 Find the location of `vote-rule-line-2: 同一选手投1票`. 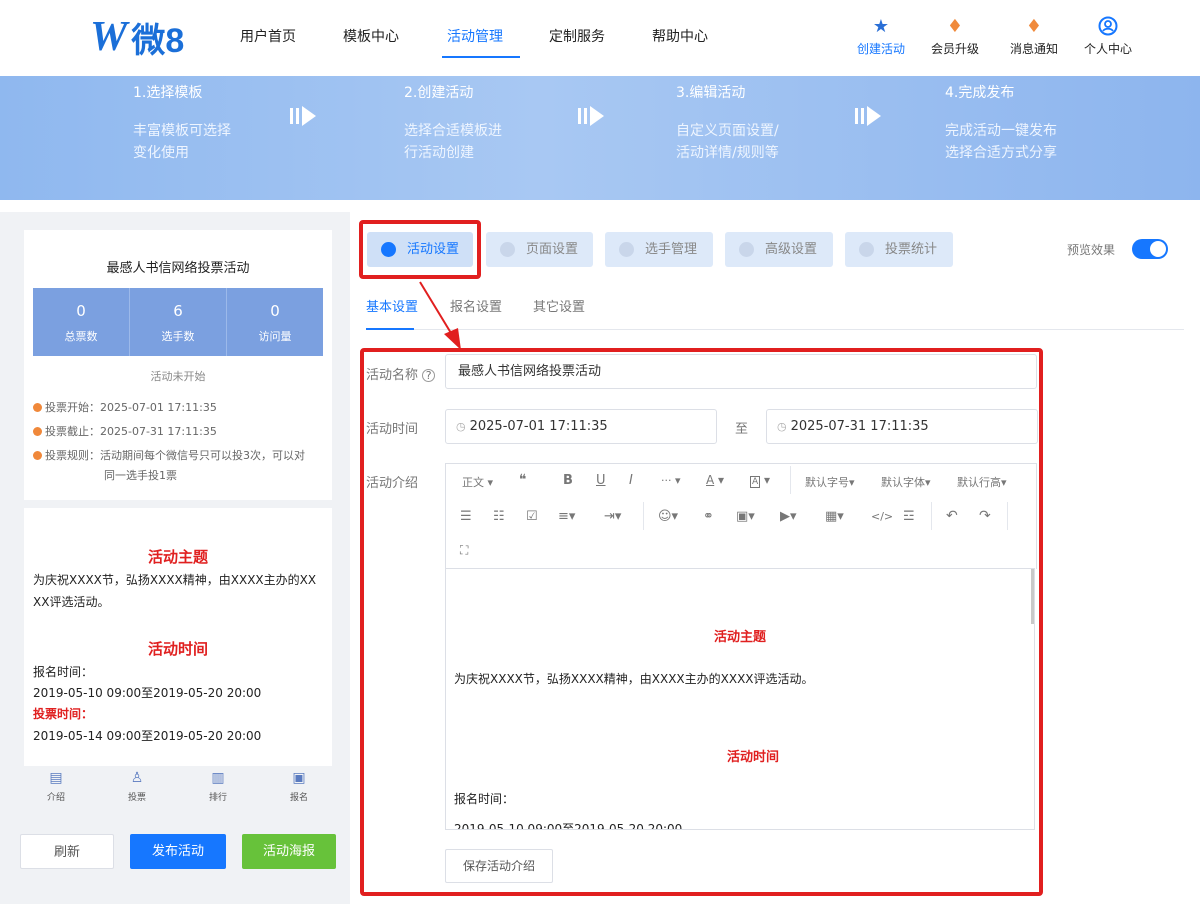

vote-rule-line-2: 同一选手投1票 is located at coordinates (140, 475).